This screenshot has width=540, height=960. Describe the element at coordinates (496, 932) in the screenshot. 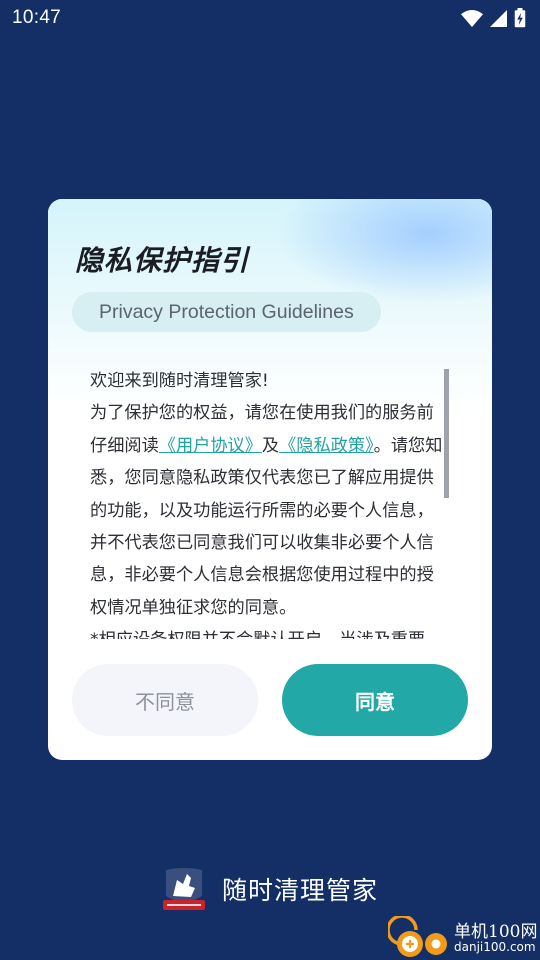

I see `watermark-title: 单机100网` at that location.